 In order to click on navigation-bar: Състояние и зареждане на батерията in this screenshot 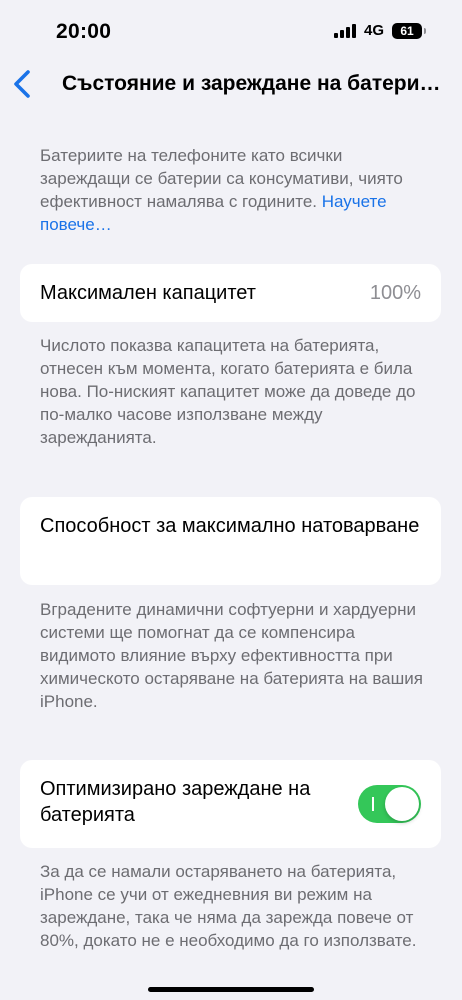, I will do `click(231, 84)`.